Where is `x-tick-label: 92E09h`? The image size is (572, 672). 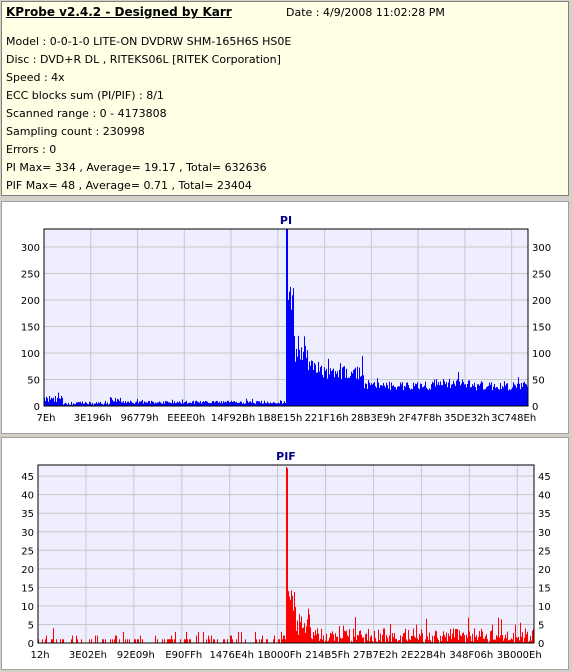
x-tick-label: 92E09h is located at coordinates (136, 655).